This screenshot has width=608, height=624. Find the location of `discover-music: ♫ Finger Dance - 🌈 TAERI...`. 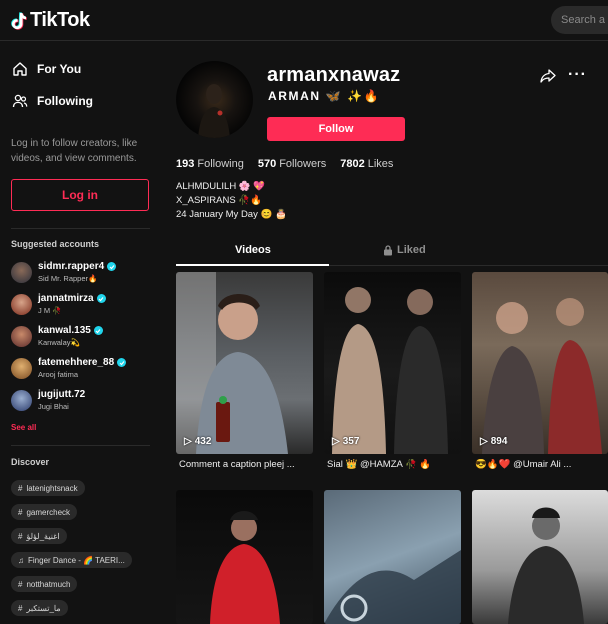

discover-music: ♫ Finger Dance - 🌈 TAERI... is located at coordinates (71, 560).